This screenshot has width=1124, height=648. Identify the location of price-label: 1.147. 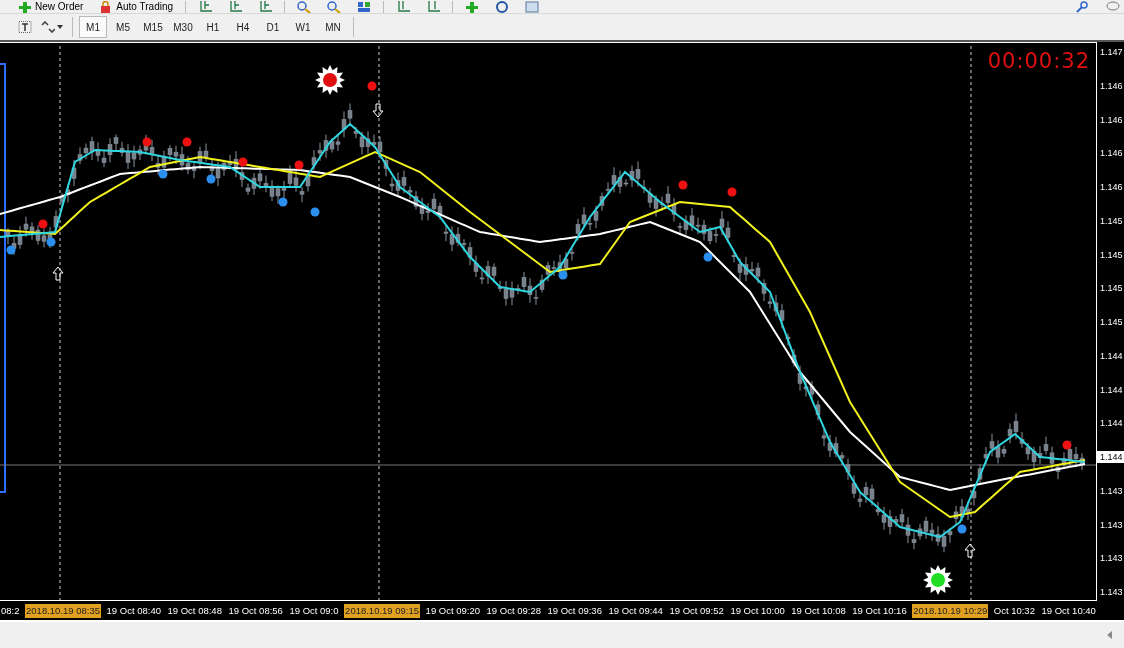
(1111, 52).